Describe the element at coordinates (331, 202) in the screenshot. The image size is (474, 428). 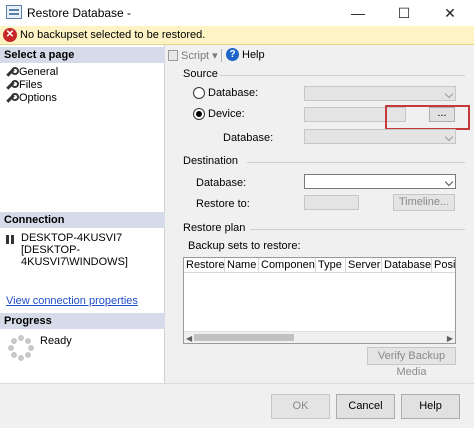
I see `restore-to-field` at that location.